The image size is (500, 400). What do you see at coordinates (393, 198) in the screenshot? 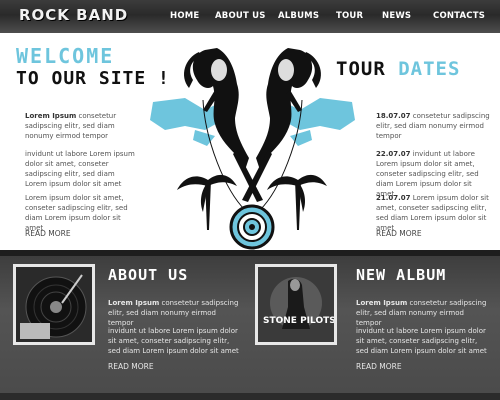
I see `tour-date: 21.07.07` at bounding box center [393, 198].